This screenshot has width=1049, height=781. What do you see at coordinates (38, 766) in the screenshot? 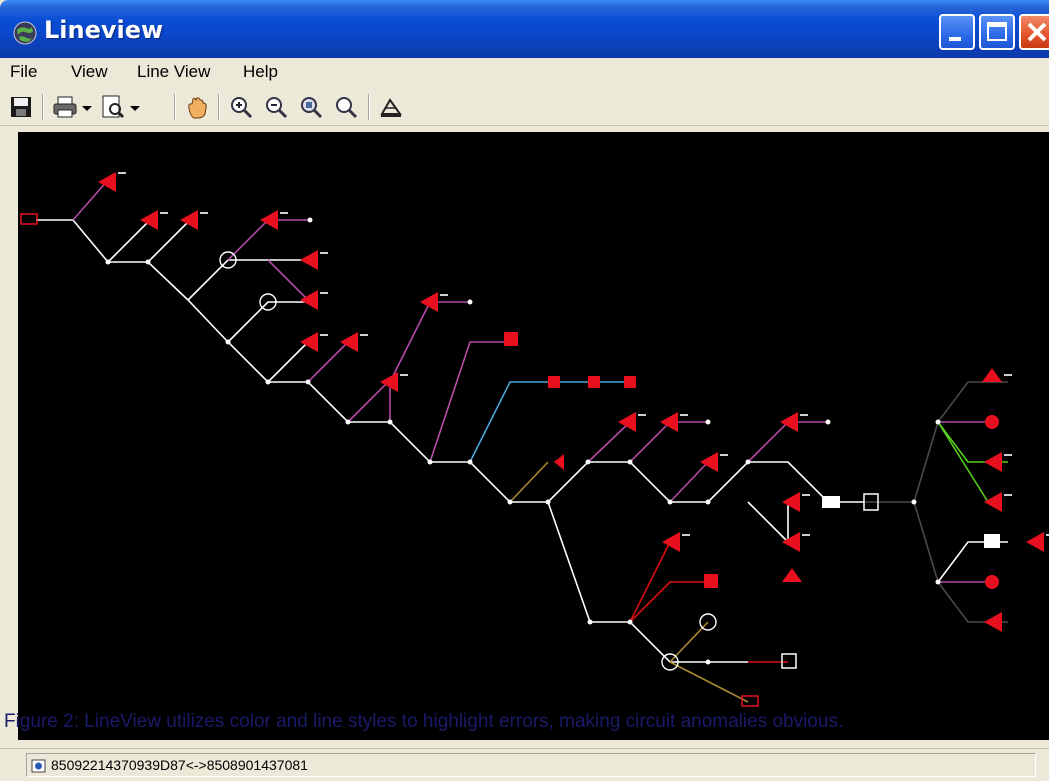
I see `document-status-icon` at bounding box center [38, 766].